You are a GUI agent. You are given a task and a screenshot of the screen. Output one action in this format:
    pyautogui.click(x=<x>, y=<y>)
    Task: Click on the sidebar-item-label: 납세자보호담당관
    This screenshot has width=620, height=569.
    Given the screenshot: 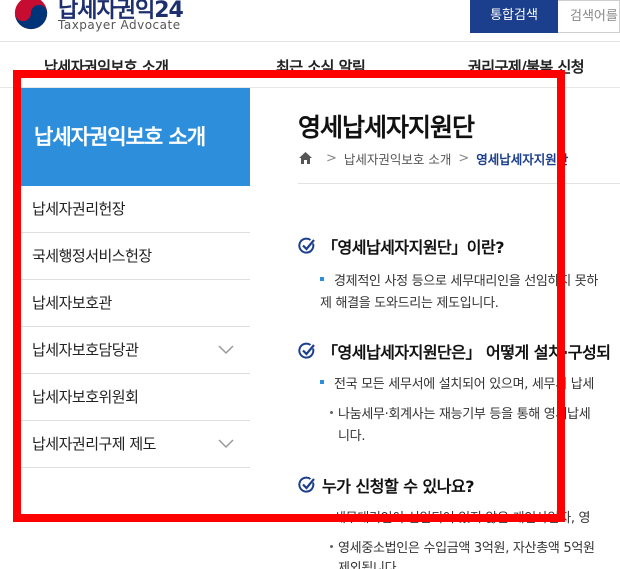 What is the action you would take?
    pyautogui.click(x=85, y=350)
    